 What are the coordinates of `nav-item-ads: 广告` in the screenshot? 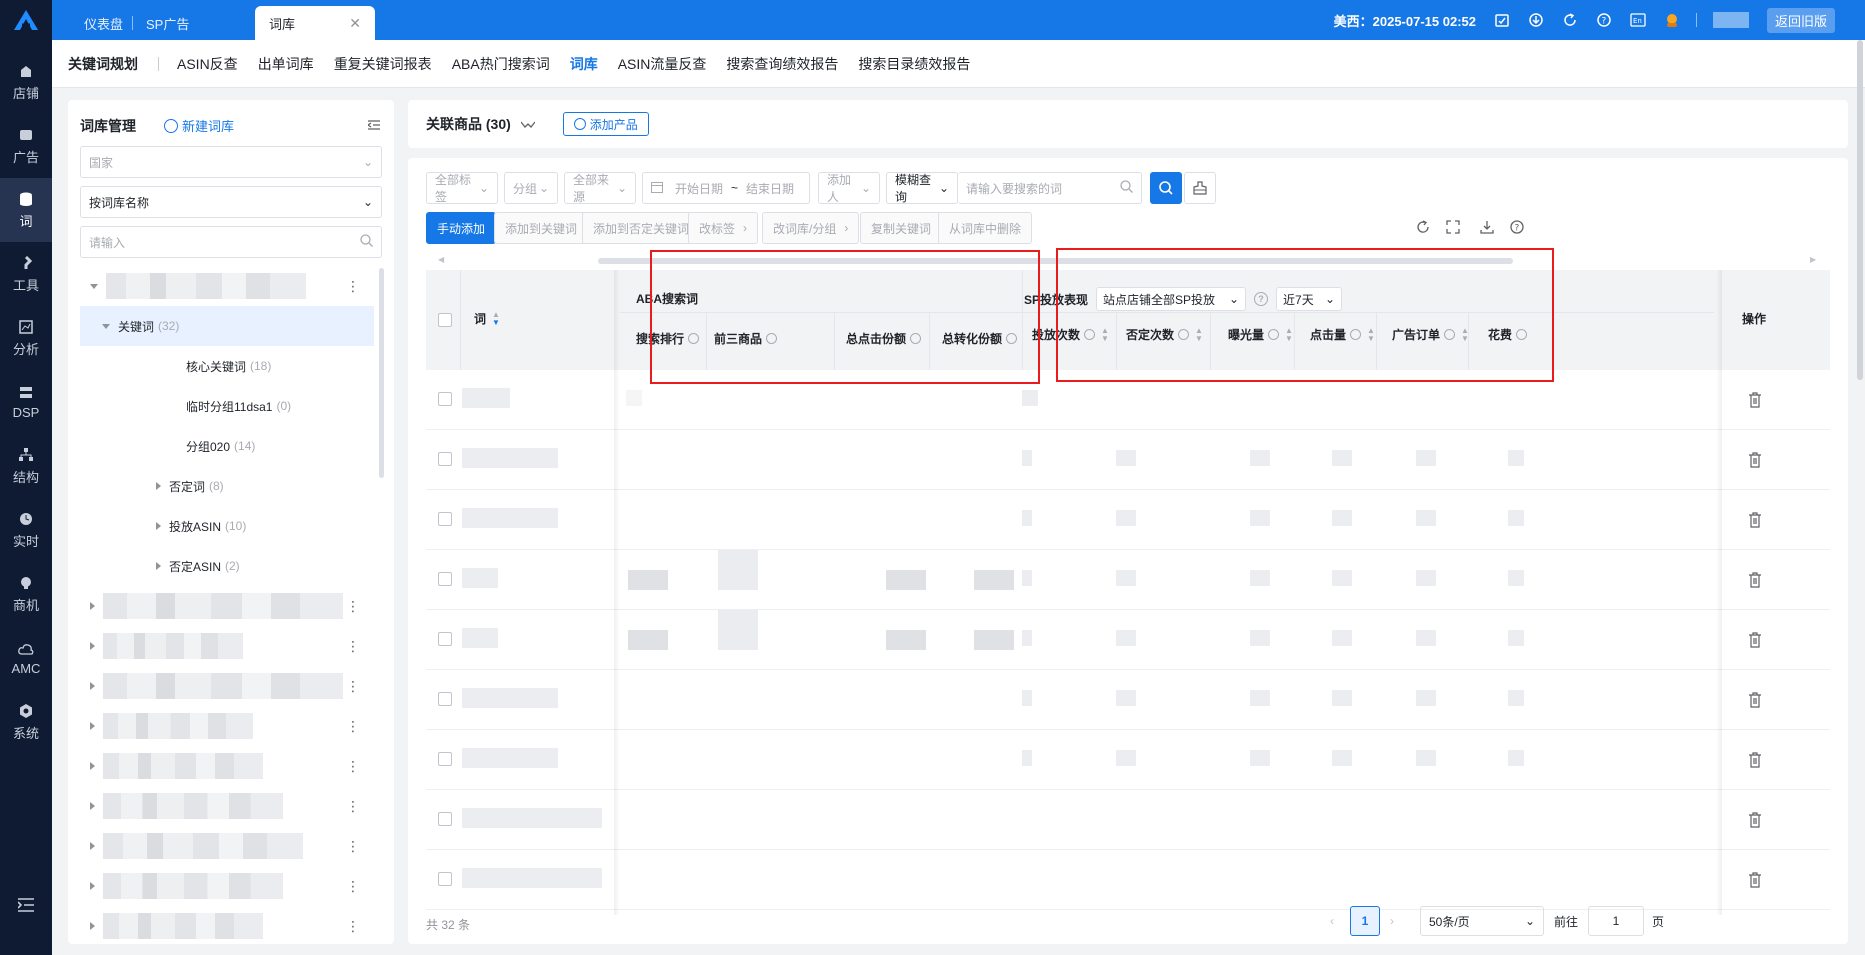 It's located at (26, 146).